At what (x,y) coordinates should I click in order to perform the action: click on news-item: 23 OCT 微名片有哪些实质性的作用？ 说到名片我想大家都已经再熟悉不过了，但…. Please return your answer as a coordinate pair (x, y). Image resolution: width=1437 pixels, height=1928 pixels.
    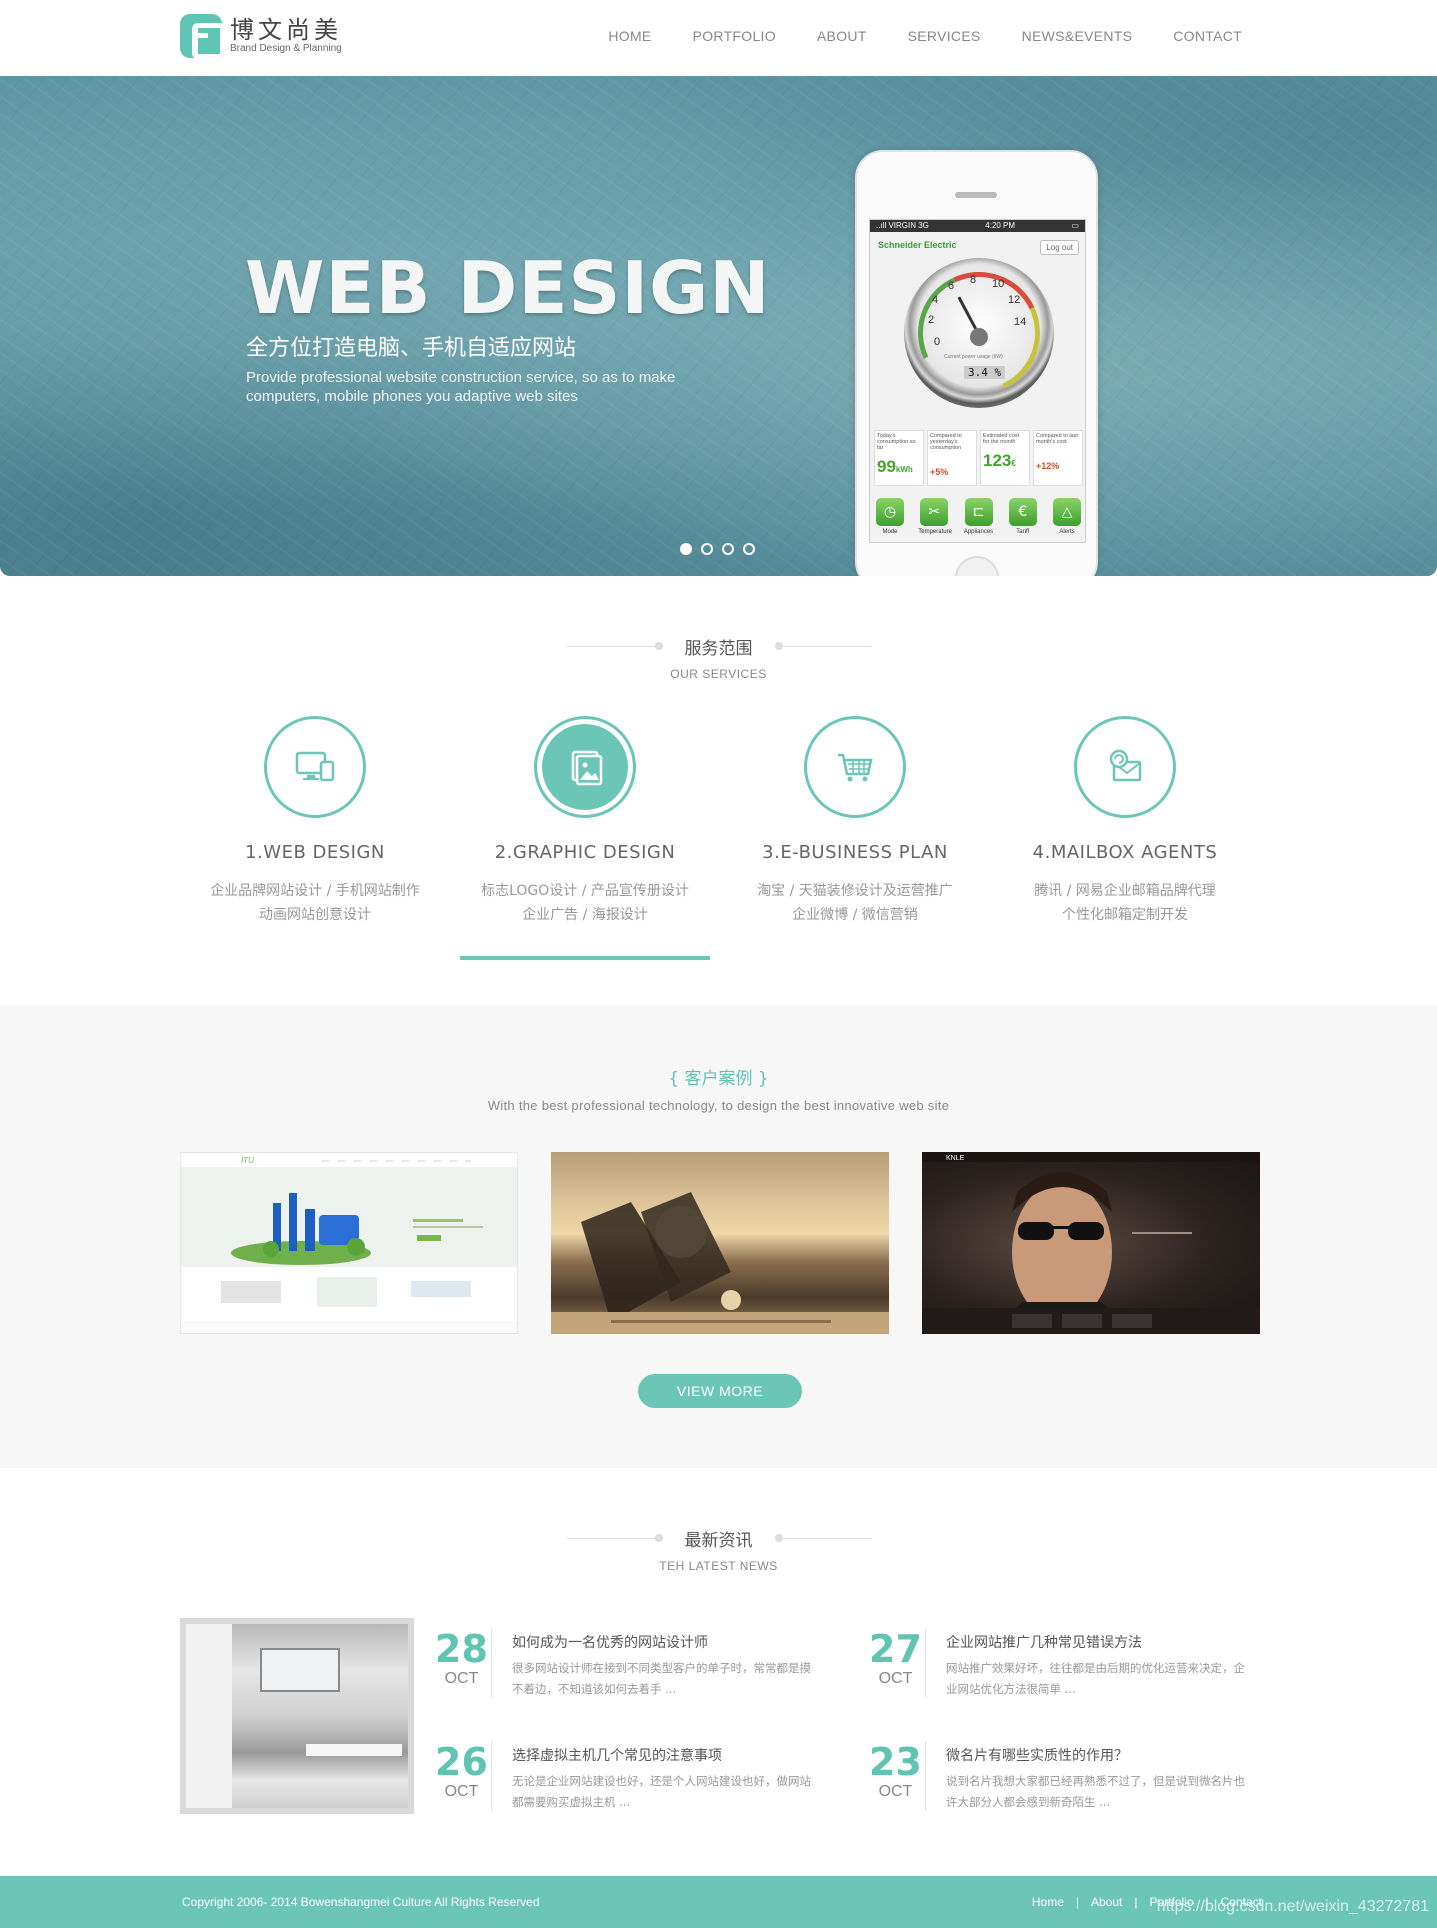
    Looking at the image, I should click on (1056, 1781).